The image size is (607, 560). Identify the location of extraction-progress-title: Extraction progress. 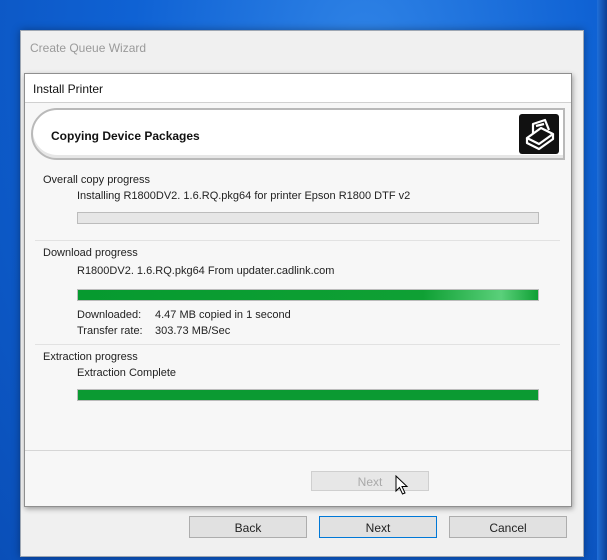
(90, 357).